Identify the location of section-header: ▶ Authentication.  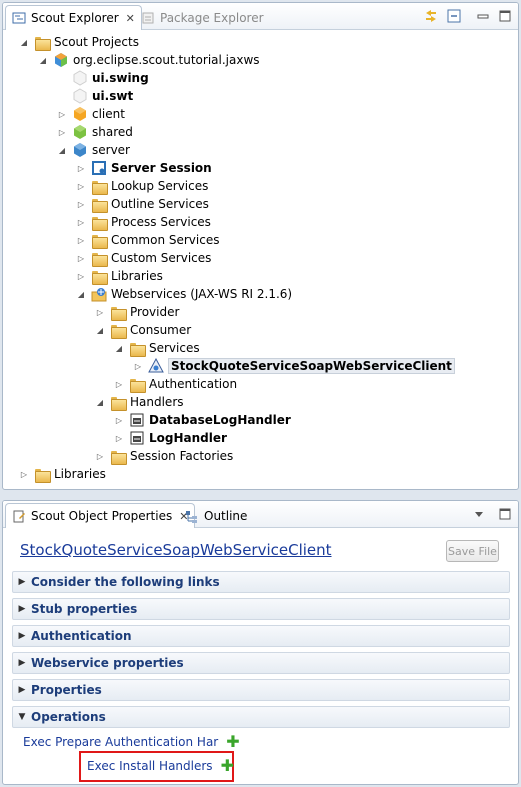
(261, 636).